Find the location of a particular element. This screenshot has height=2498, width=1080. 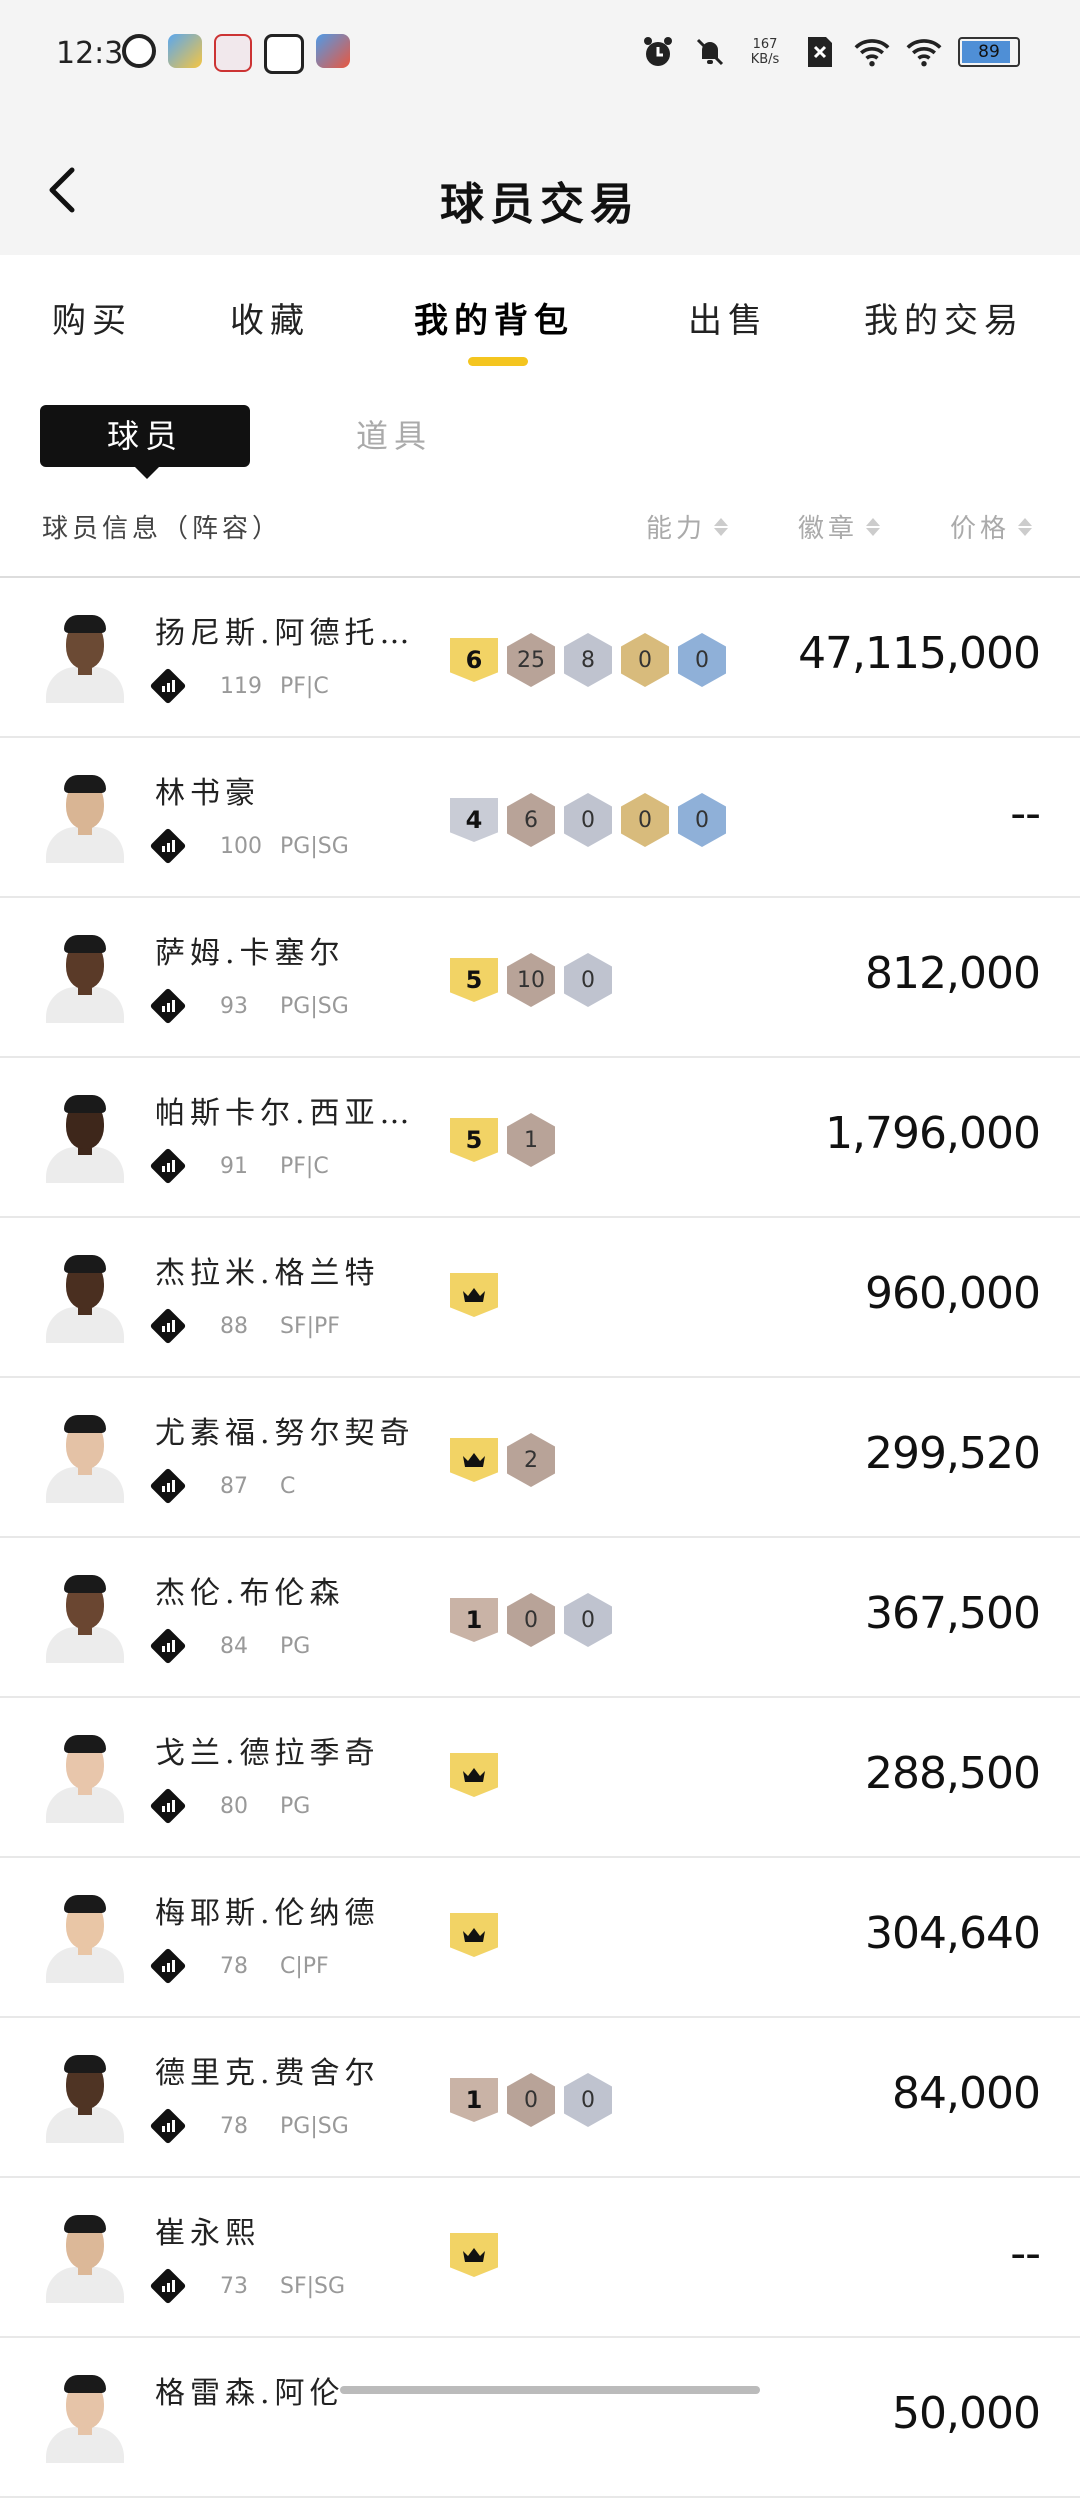

player-rating: 84 is located at coordinates (234, 1646).